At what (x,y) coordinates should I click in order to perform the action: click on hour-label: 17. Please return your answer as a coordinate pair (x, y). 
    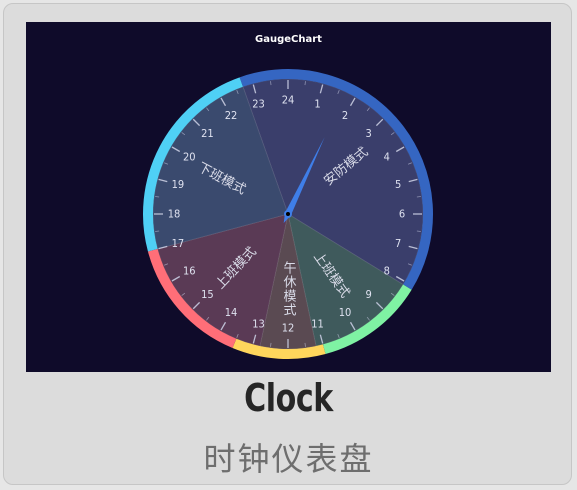
    Looking at the image, I should click on (178, 243).